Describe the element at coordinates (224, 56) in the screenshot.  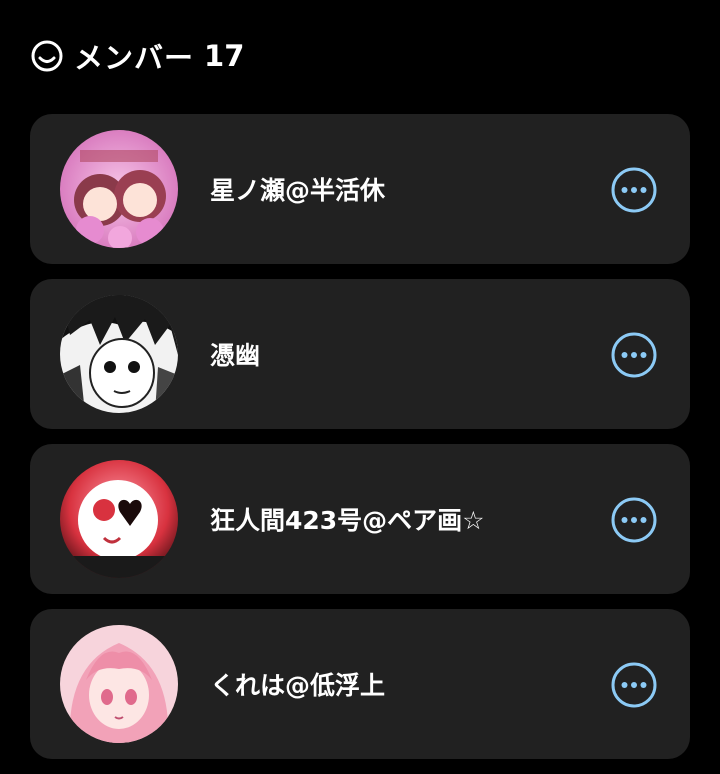
I see `members-count: 17` at that location.